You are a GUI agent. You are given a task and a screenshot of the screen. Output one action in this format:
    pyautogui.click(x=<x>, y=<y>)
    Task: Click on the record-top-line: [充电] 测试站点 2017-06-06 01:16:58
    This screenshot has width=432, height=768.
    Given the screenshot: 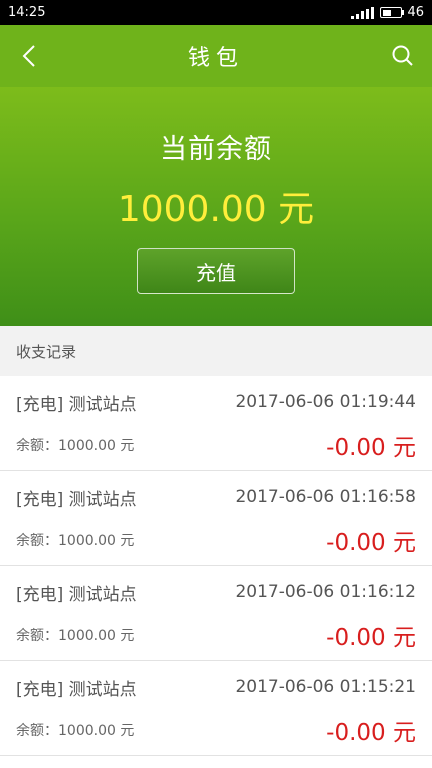 What is the action you would take?
    pyautogui.click(x=216, y=497)
    